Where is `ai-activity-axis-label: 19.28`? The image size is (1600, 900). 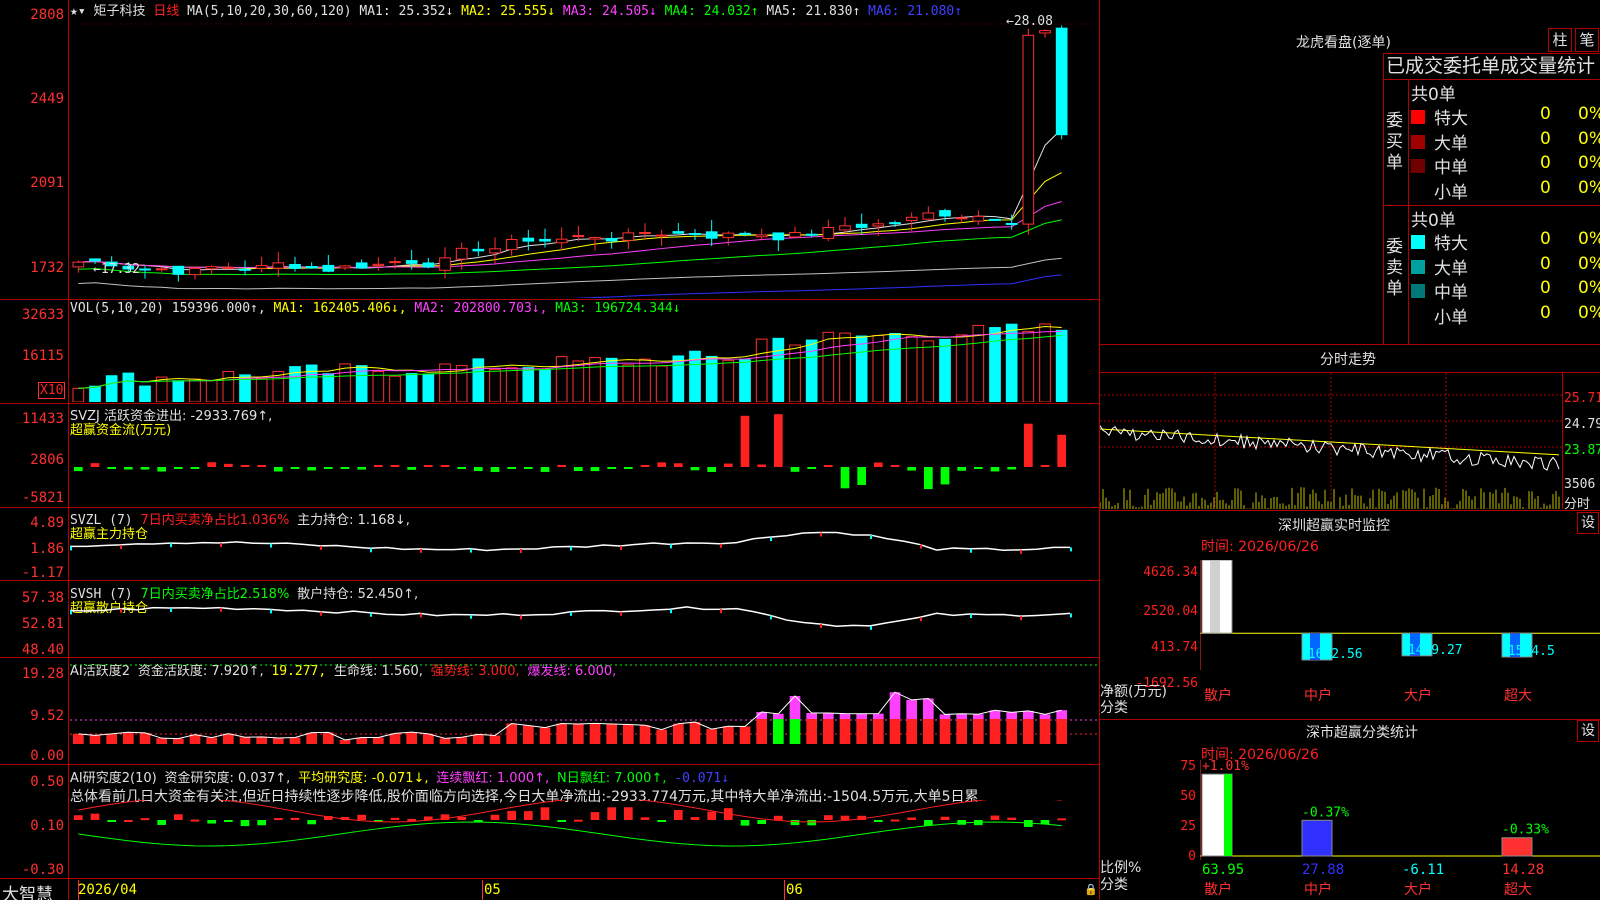 ai-activity-axis-label: 19.28 is located at coordinates (42, 674).